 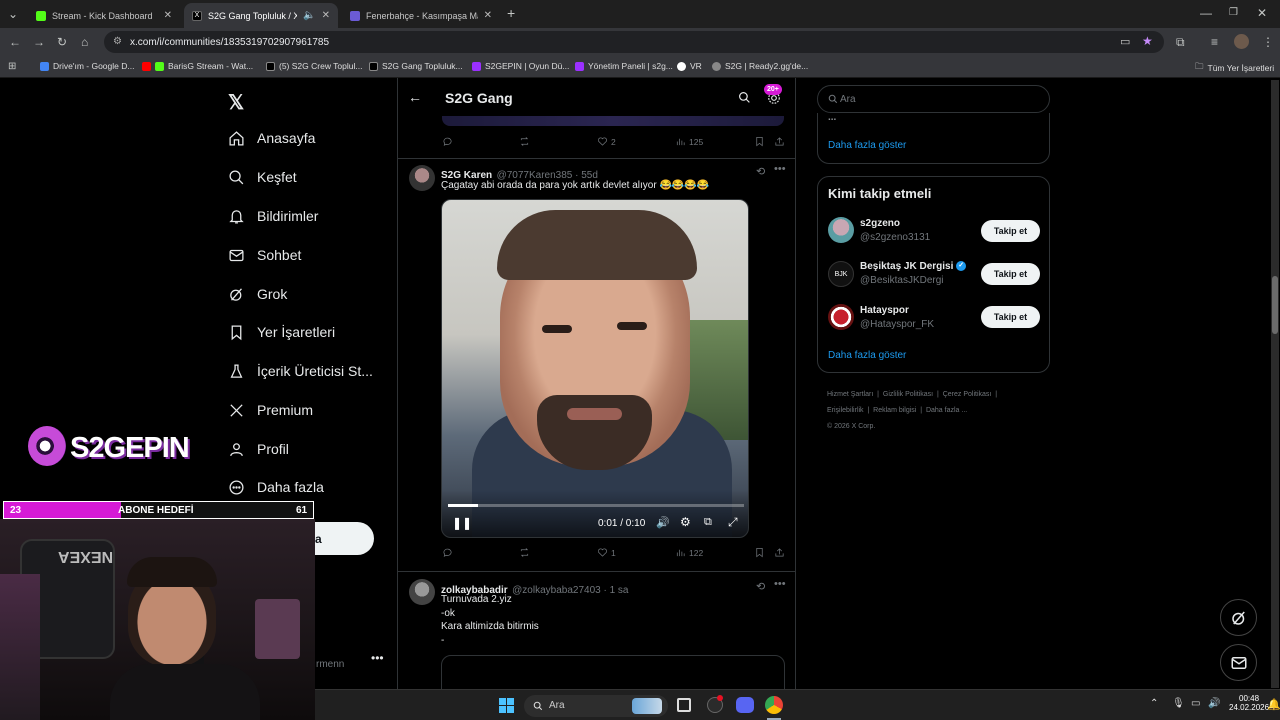 I want to click on nav-explore: Keşfet, so click(x=262, y=177).